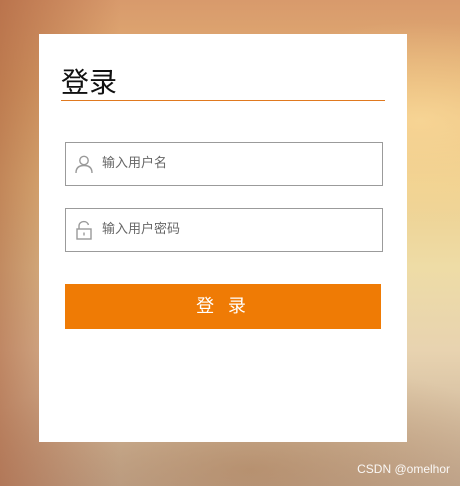 Image resolution: width=460 pixels, height=486 pixels. What do you see at coordinates (84, 164) in the screenshot?
I see `user-icon` at bounding box center [84, 164].